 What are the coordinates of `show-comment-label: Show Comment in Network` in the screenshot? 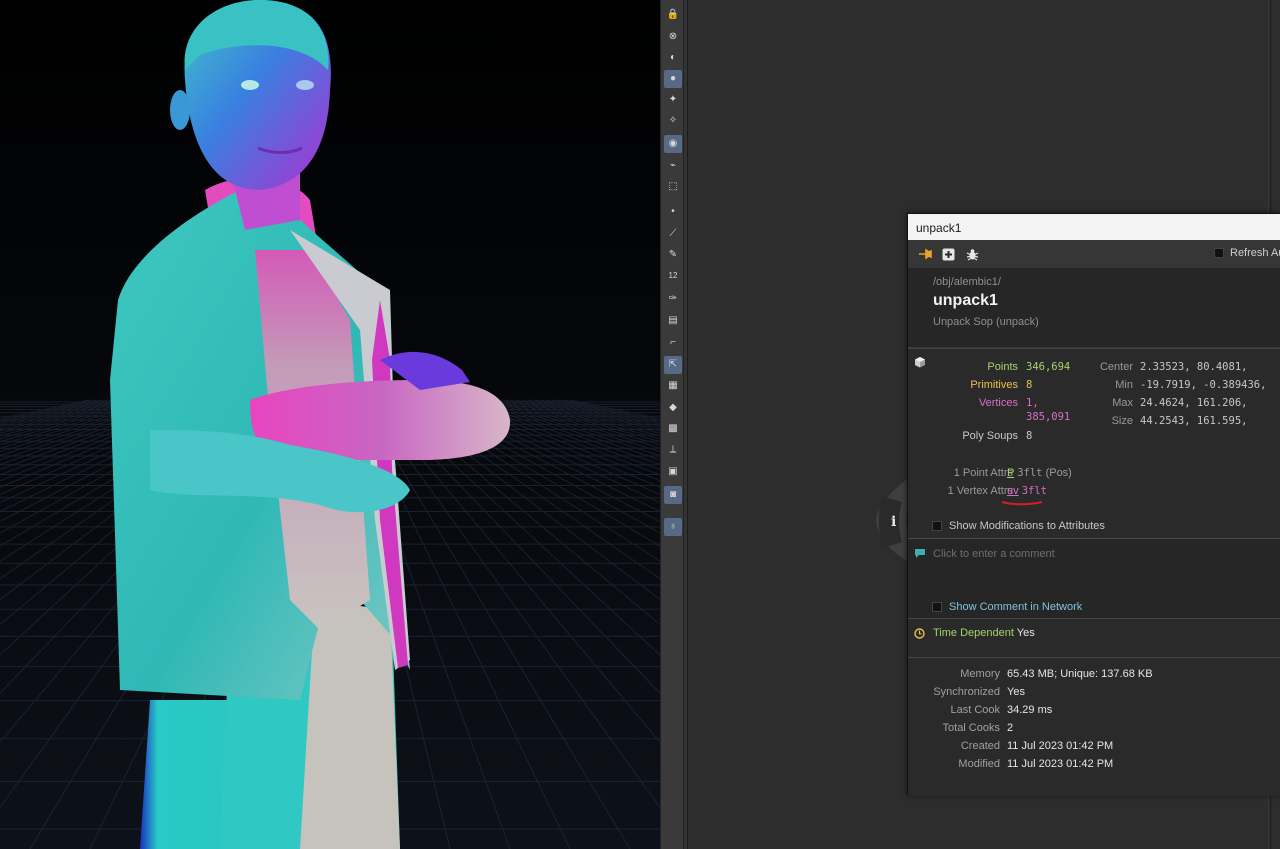 It's located at (1016, 607).